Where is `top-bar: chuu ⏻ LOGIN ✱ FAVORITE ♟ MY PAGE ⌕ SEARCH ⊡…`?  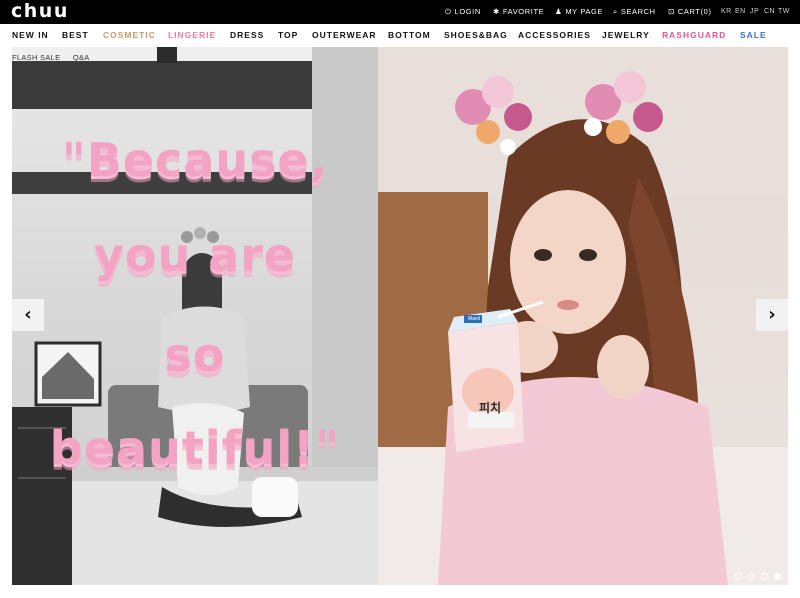
top-bar: chuu ⏻ LOGIN ✱ FAVORITE ♟ MY PAGE ⌕ SEARCH ⊡… is located at coordinates (400, 12).